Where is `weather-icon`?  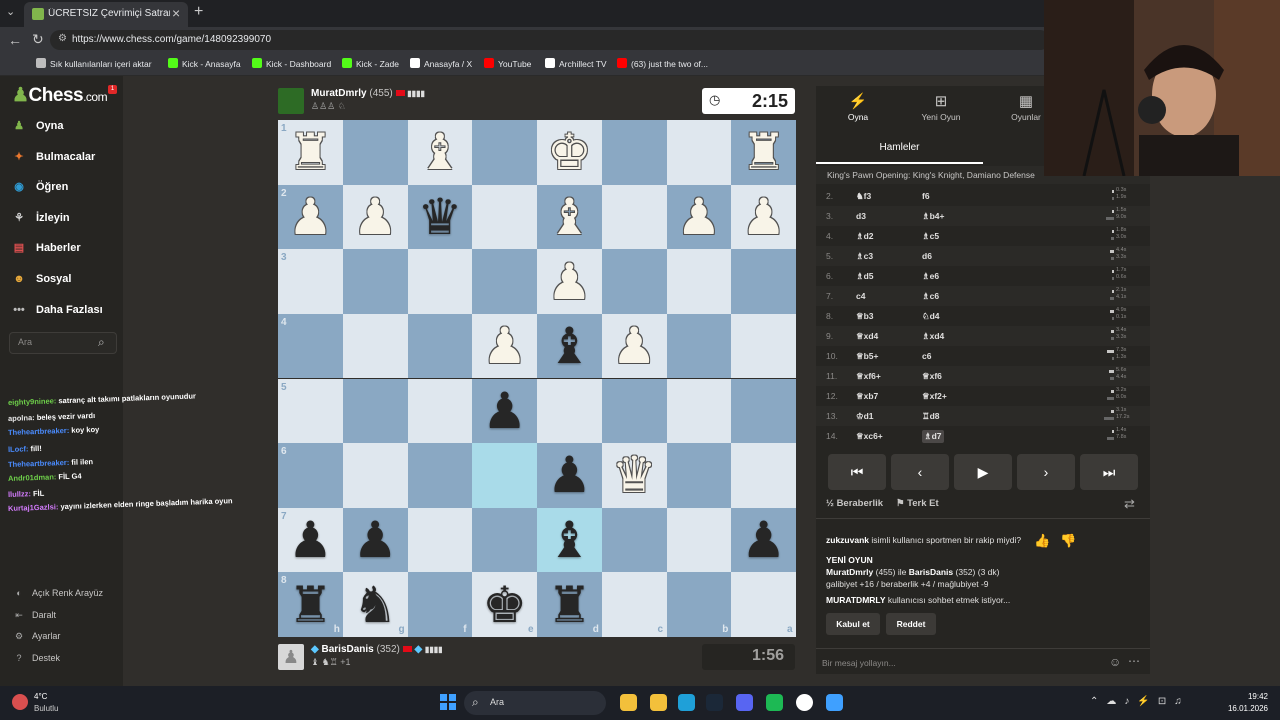
weather-icon is located at coordinates (20, 702).